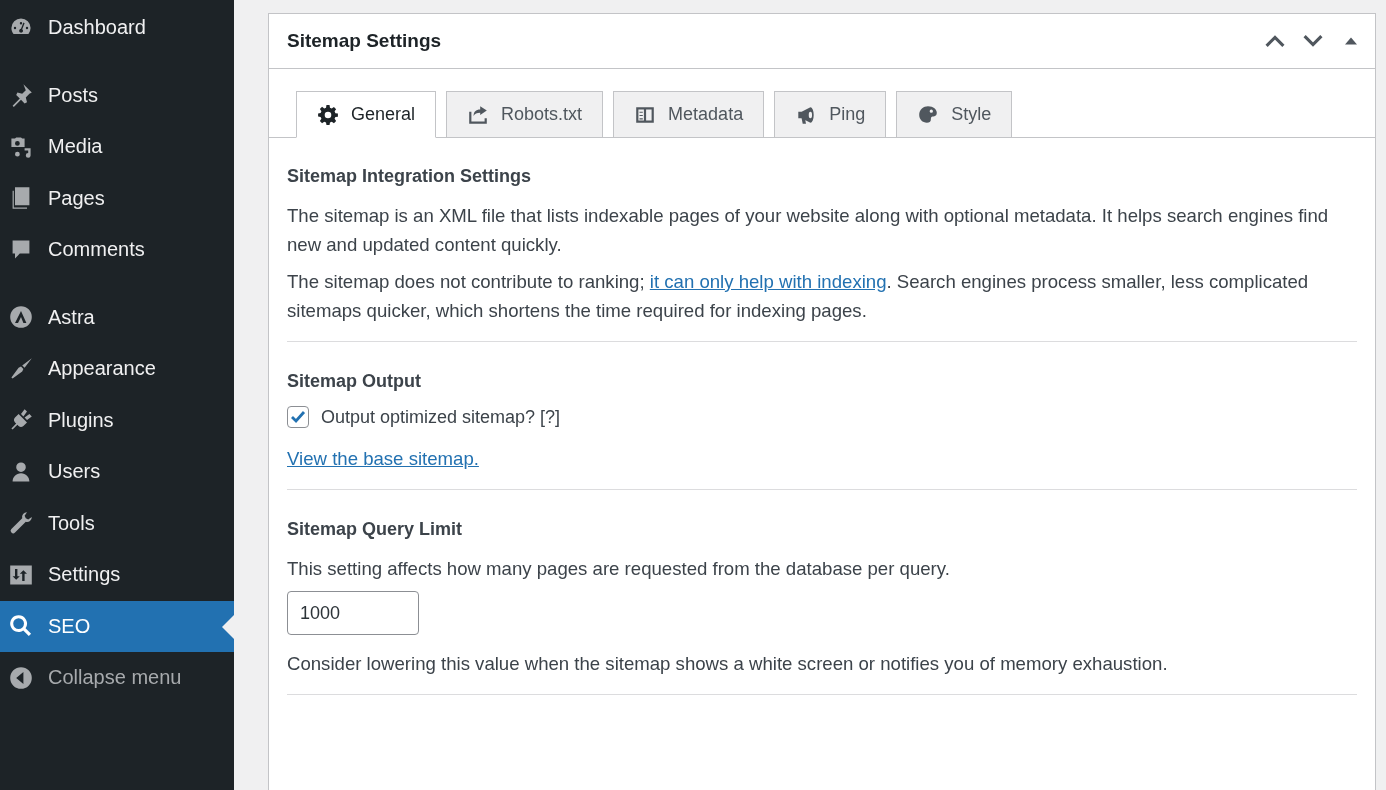 The height and width of the screenshot is (790, 1386). I want to click on description-text: The sitemap does not contribute to ranking; it can only help with indexing. Search engines process smaller, less complicated sitemaps quicker, which shortens the time required for indexing pages., so click(798, 296).